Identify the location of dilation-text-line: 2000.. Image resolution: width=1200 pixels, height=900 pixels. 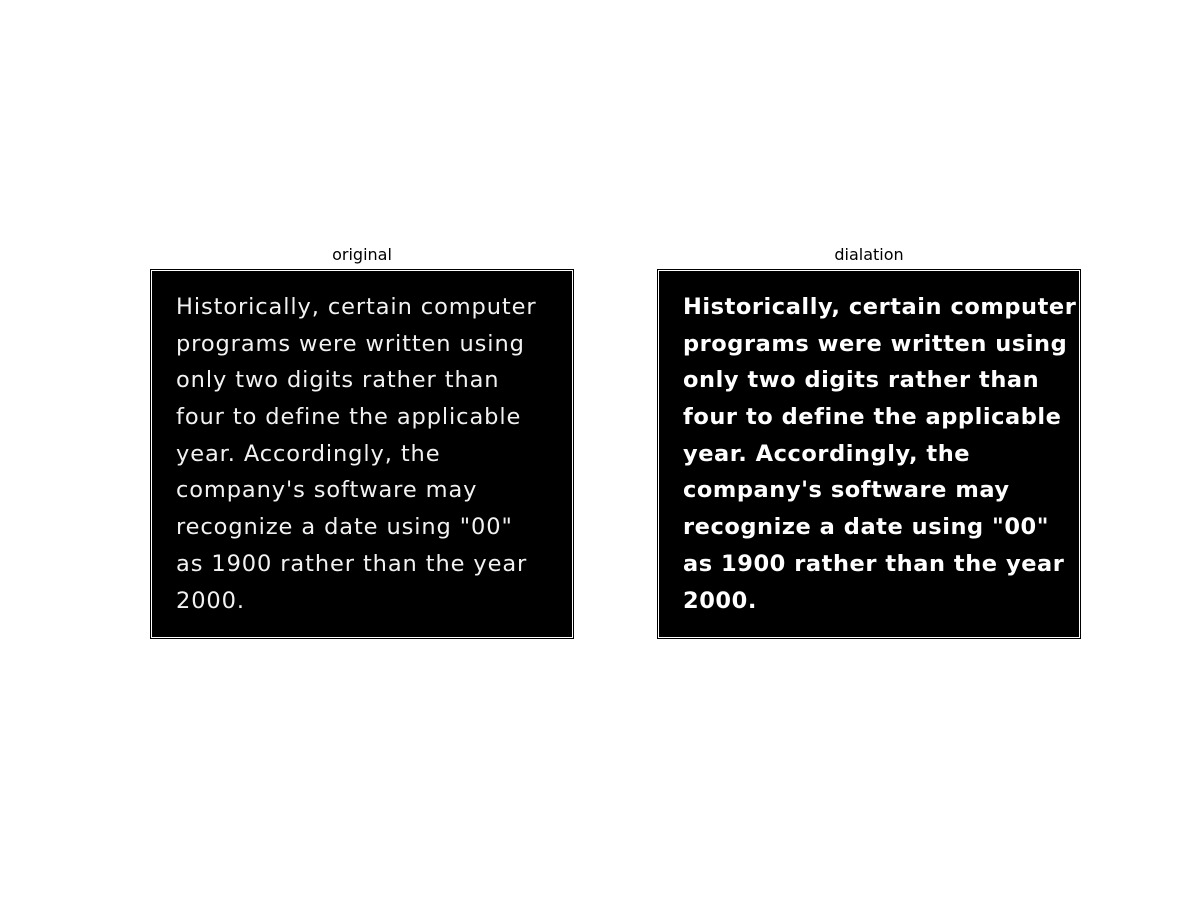
(720, 600).